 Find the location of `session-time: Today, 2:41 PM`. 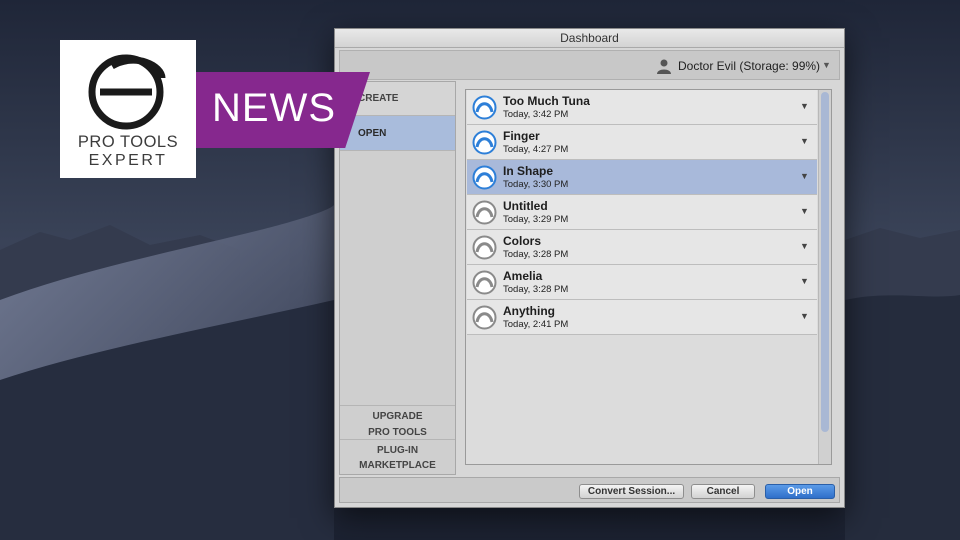

session-time: Today, 2:41 PM is located at coordinates (536, 324).